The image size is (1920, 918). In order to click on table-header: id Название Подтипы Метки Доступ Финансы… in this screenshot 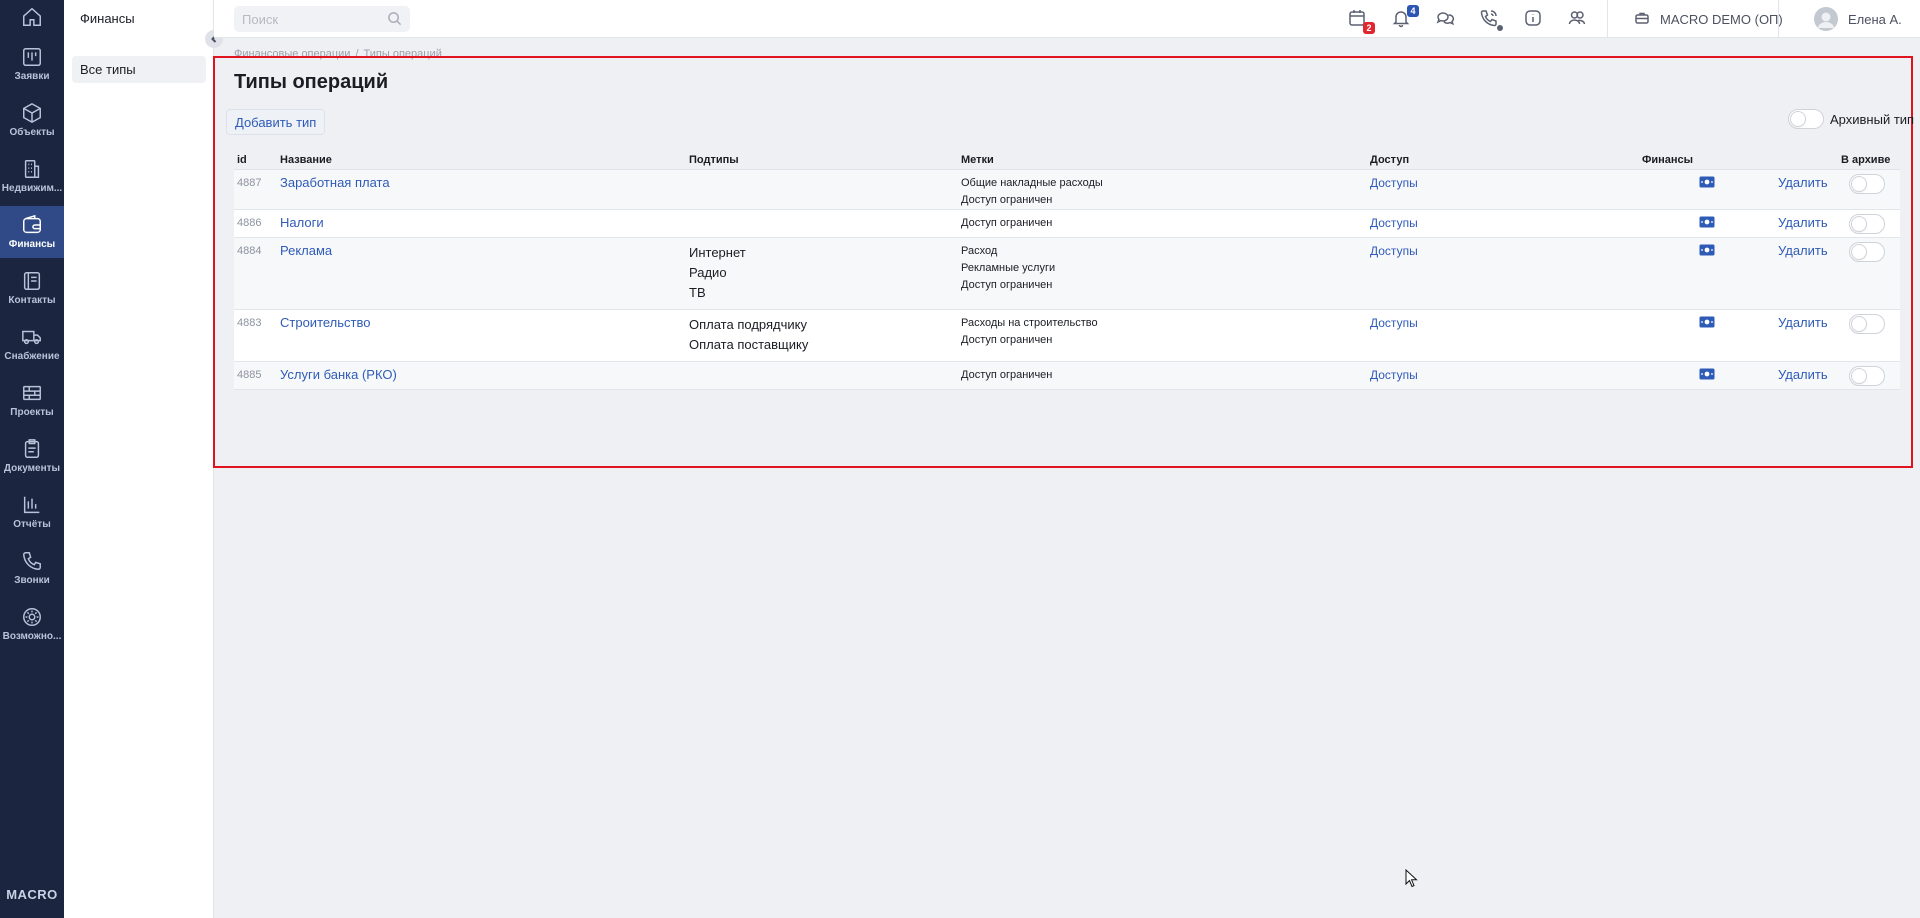, I will do `click(1067, 161)`.